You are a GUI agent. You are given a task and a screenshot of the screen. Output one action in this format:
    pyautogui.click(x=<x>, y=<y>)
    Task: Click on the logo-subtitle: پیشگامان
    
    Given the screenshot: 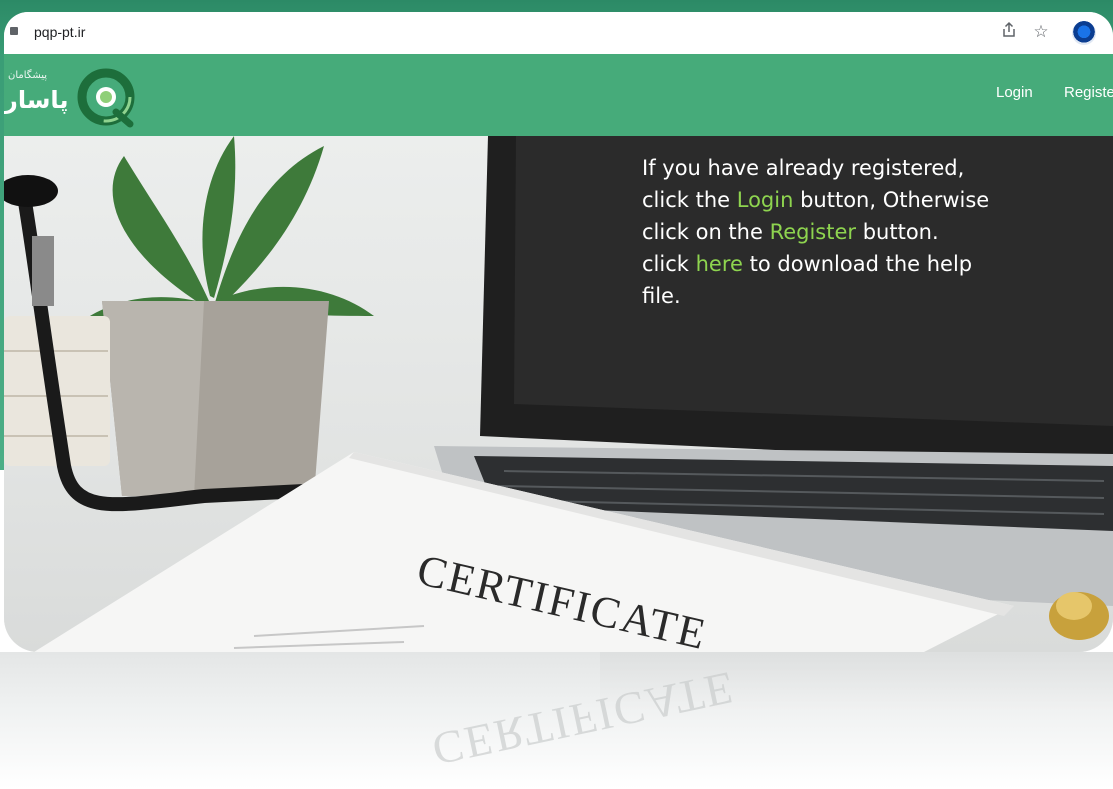 What is the action you would take?
    pyautogui.click(x=28, y=75)
    